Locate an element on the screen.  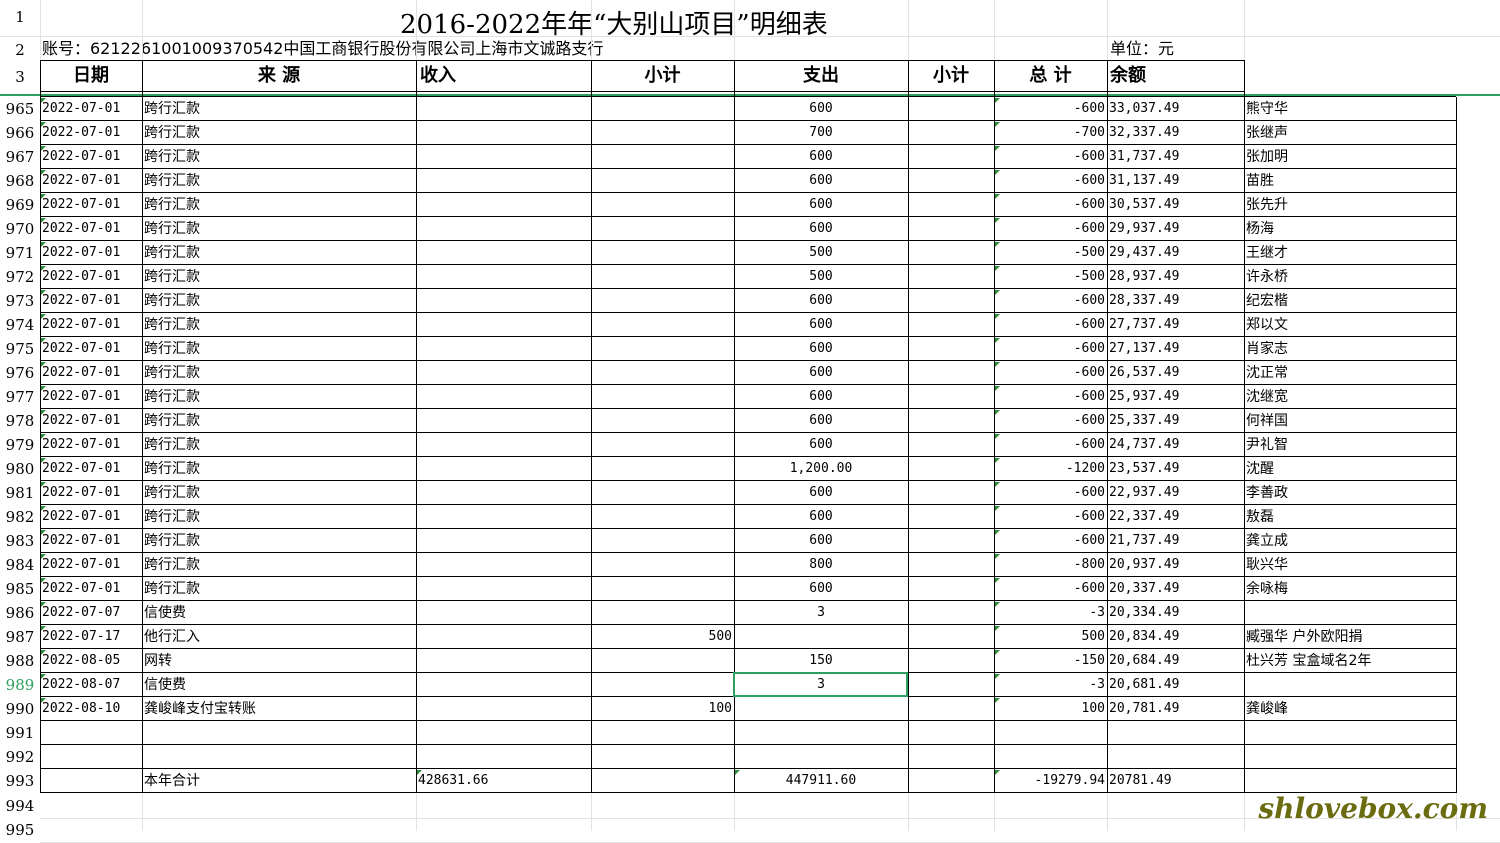
cell-balance: 29,437.49 is located at coordinates (1175, 253).